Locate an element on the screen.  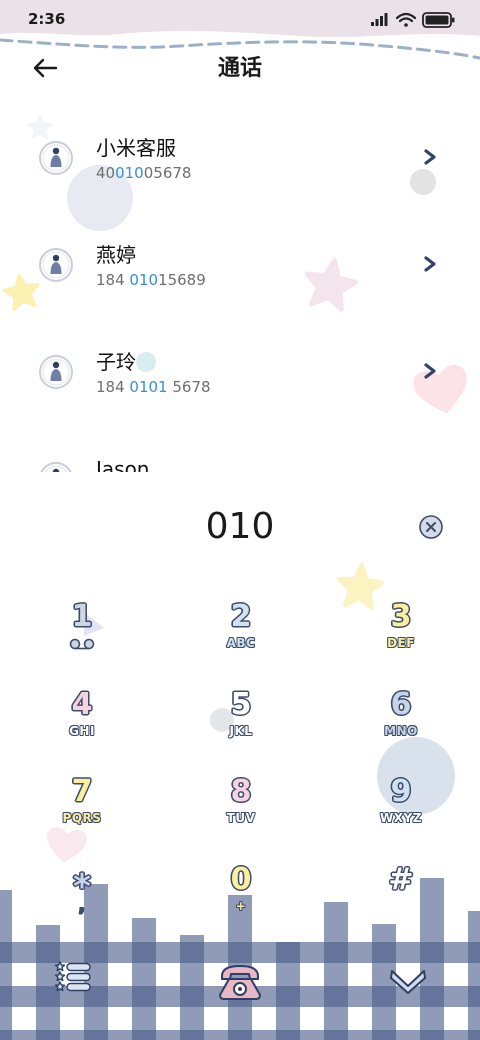
battery-icon is located at coordinates (438, 20).